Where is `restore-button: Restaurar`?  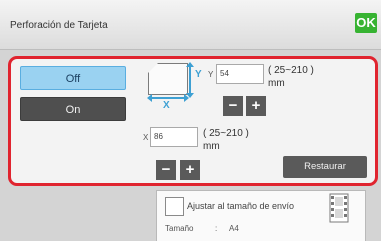
restore-button: Restaurar is located at coordinates (325, 167).